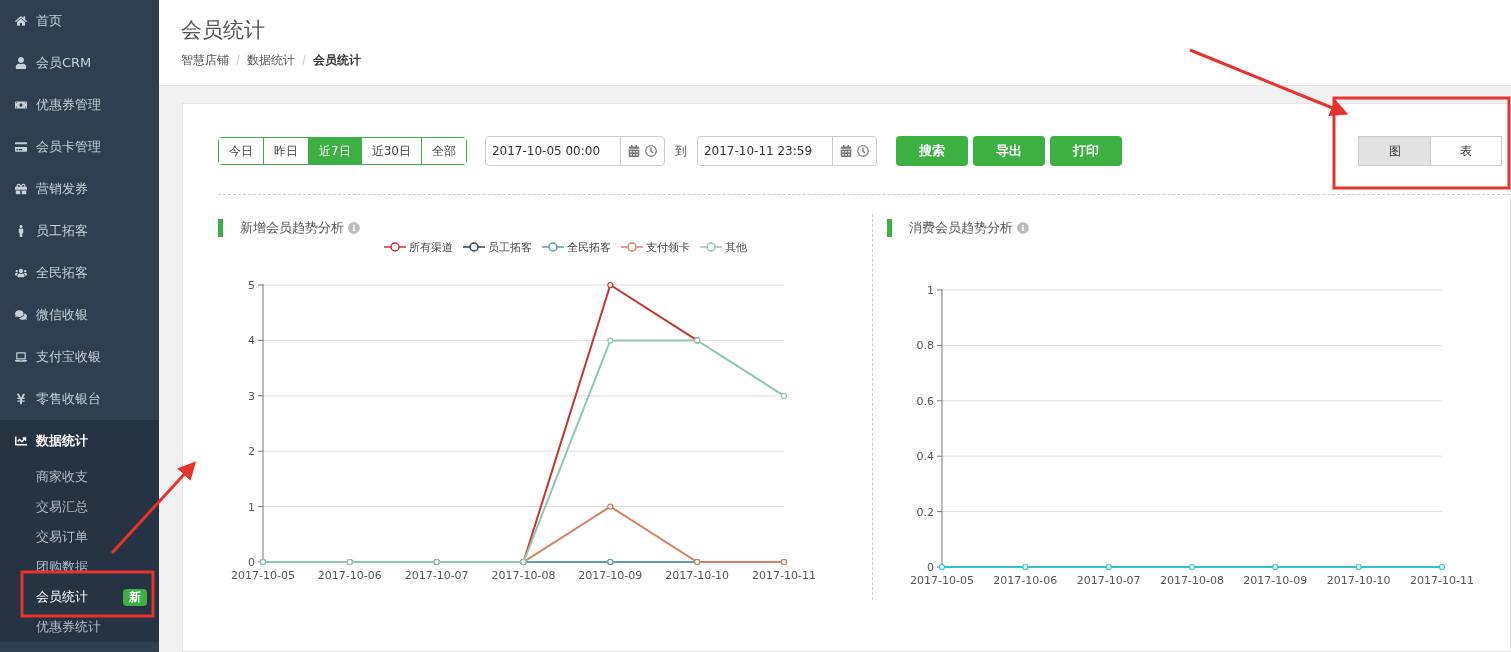 Image resolution: width=1511 pixels, height=652 pixels. I want to click on datetime-value: 2017-10-05 00:00, so click(546, 151).